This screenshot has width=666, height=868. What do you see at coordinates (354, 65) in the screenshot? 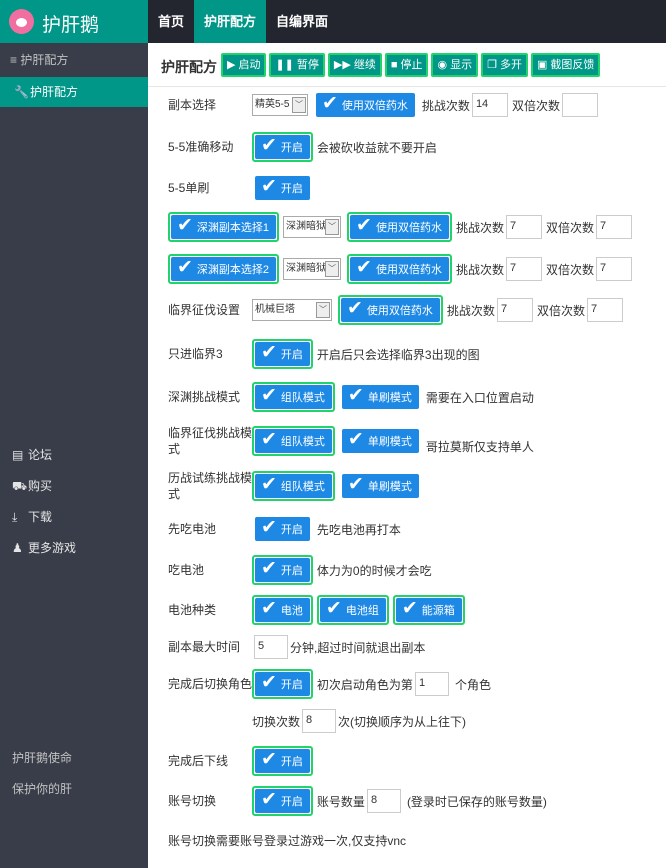
I see `resume-button: ▶▶ 继续` at bounding box center [354, 65].